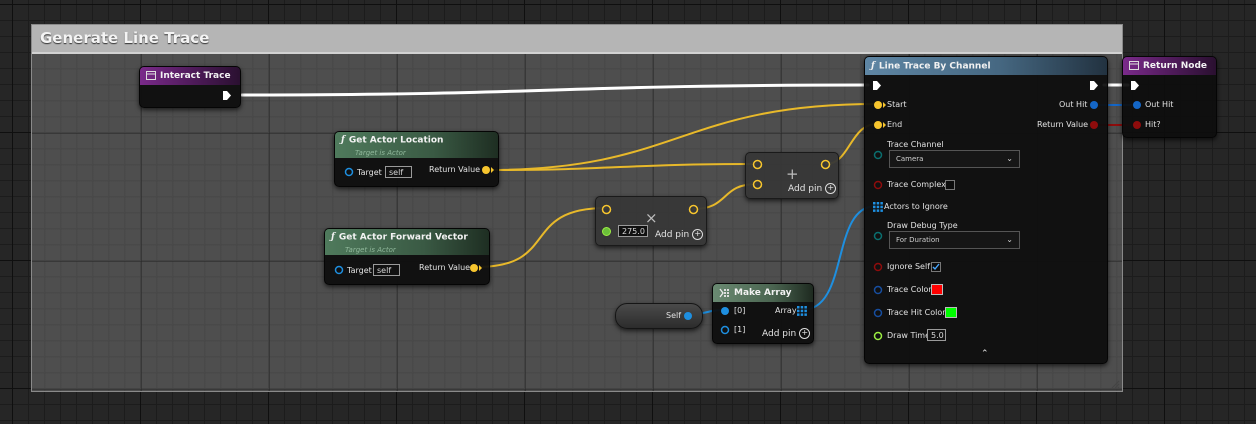  I want to click on self-out-pin, so click(688, 316).